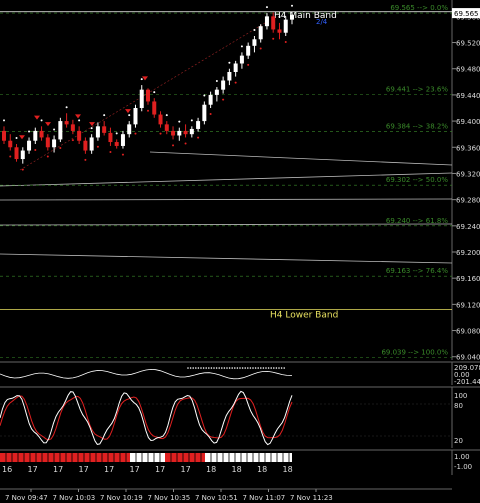 This screenshot has height=503, width=480. I want to click on time-label: 7 Nov 11:23, so click(311, 498).